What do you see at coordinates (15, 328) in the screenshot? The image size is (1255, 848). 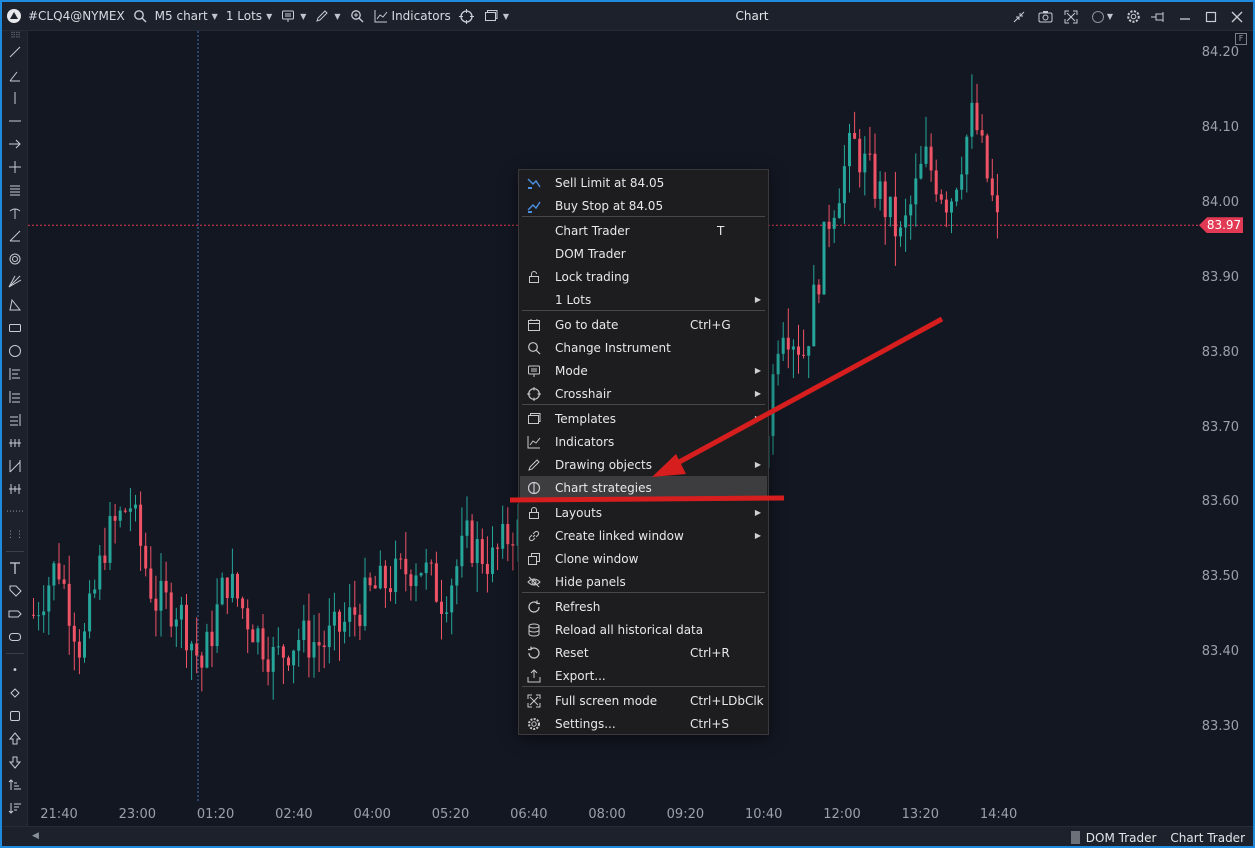 I see `rectangle-icon` at bounding box center [15, 328].